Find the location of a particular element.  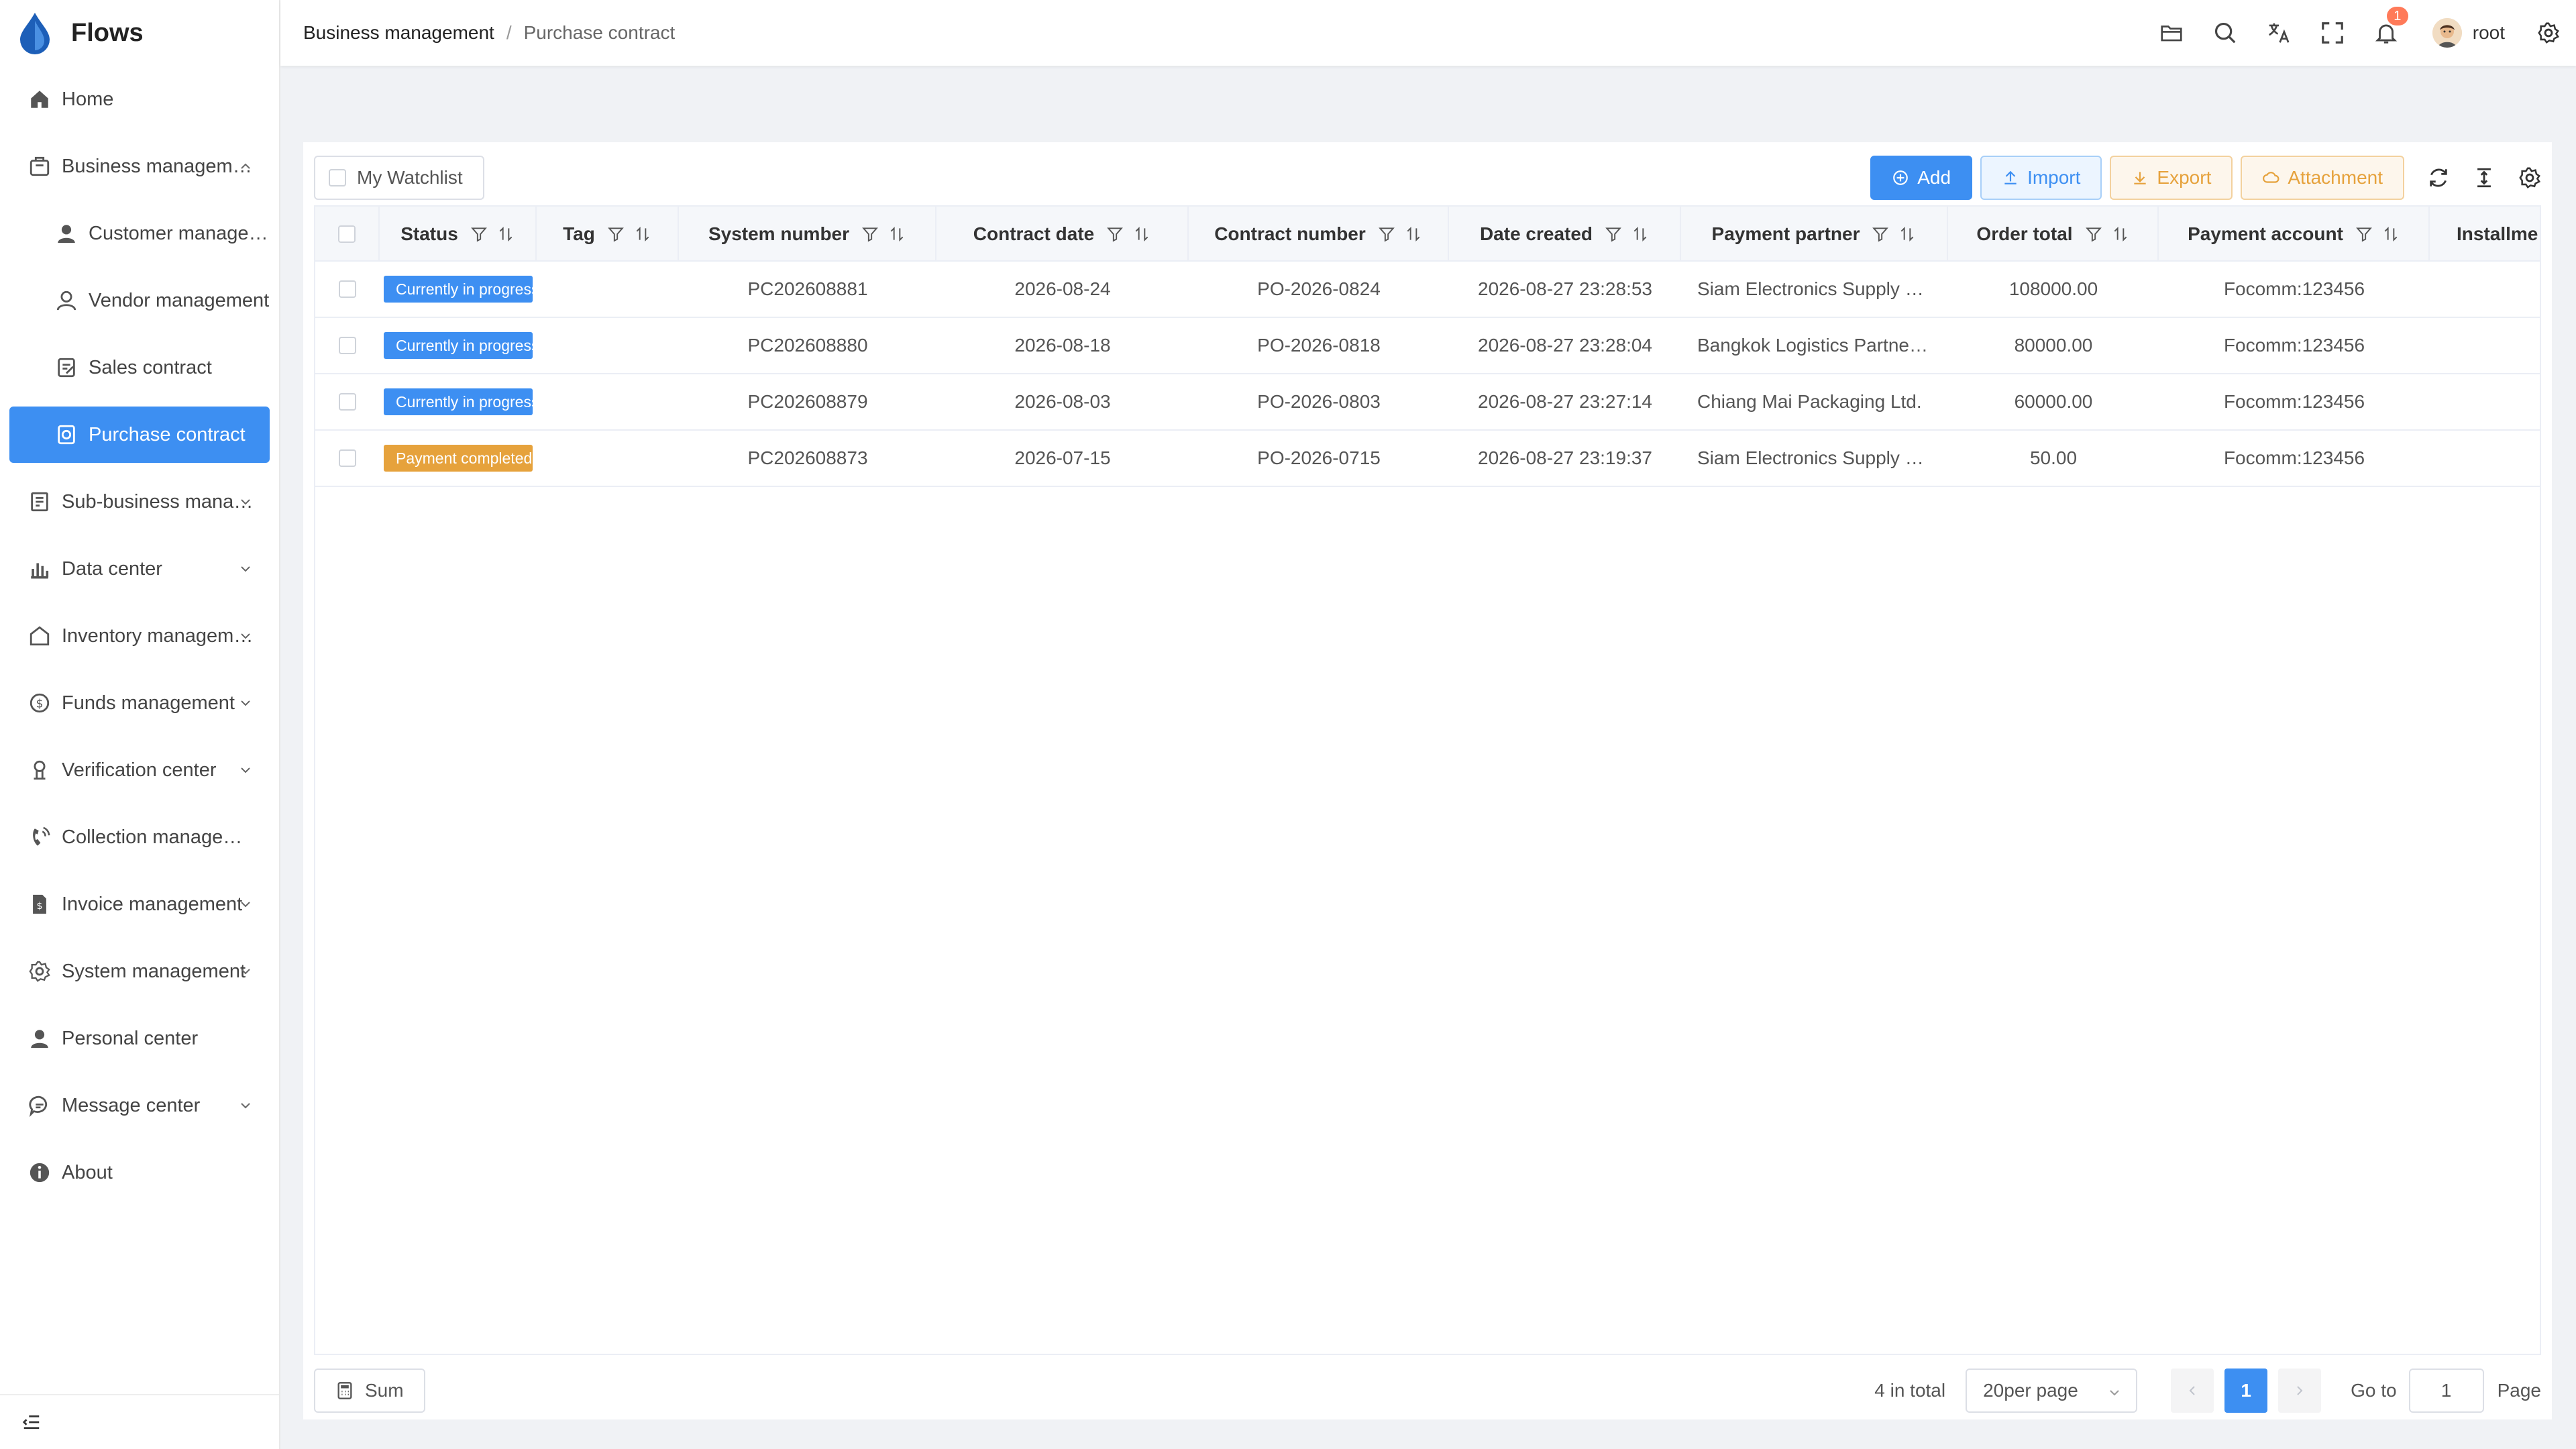

column-header-contract-number: Contract number is located at coordinates (1319, 234).